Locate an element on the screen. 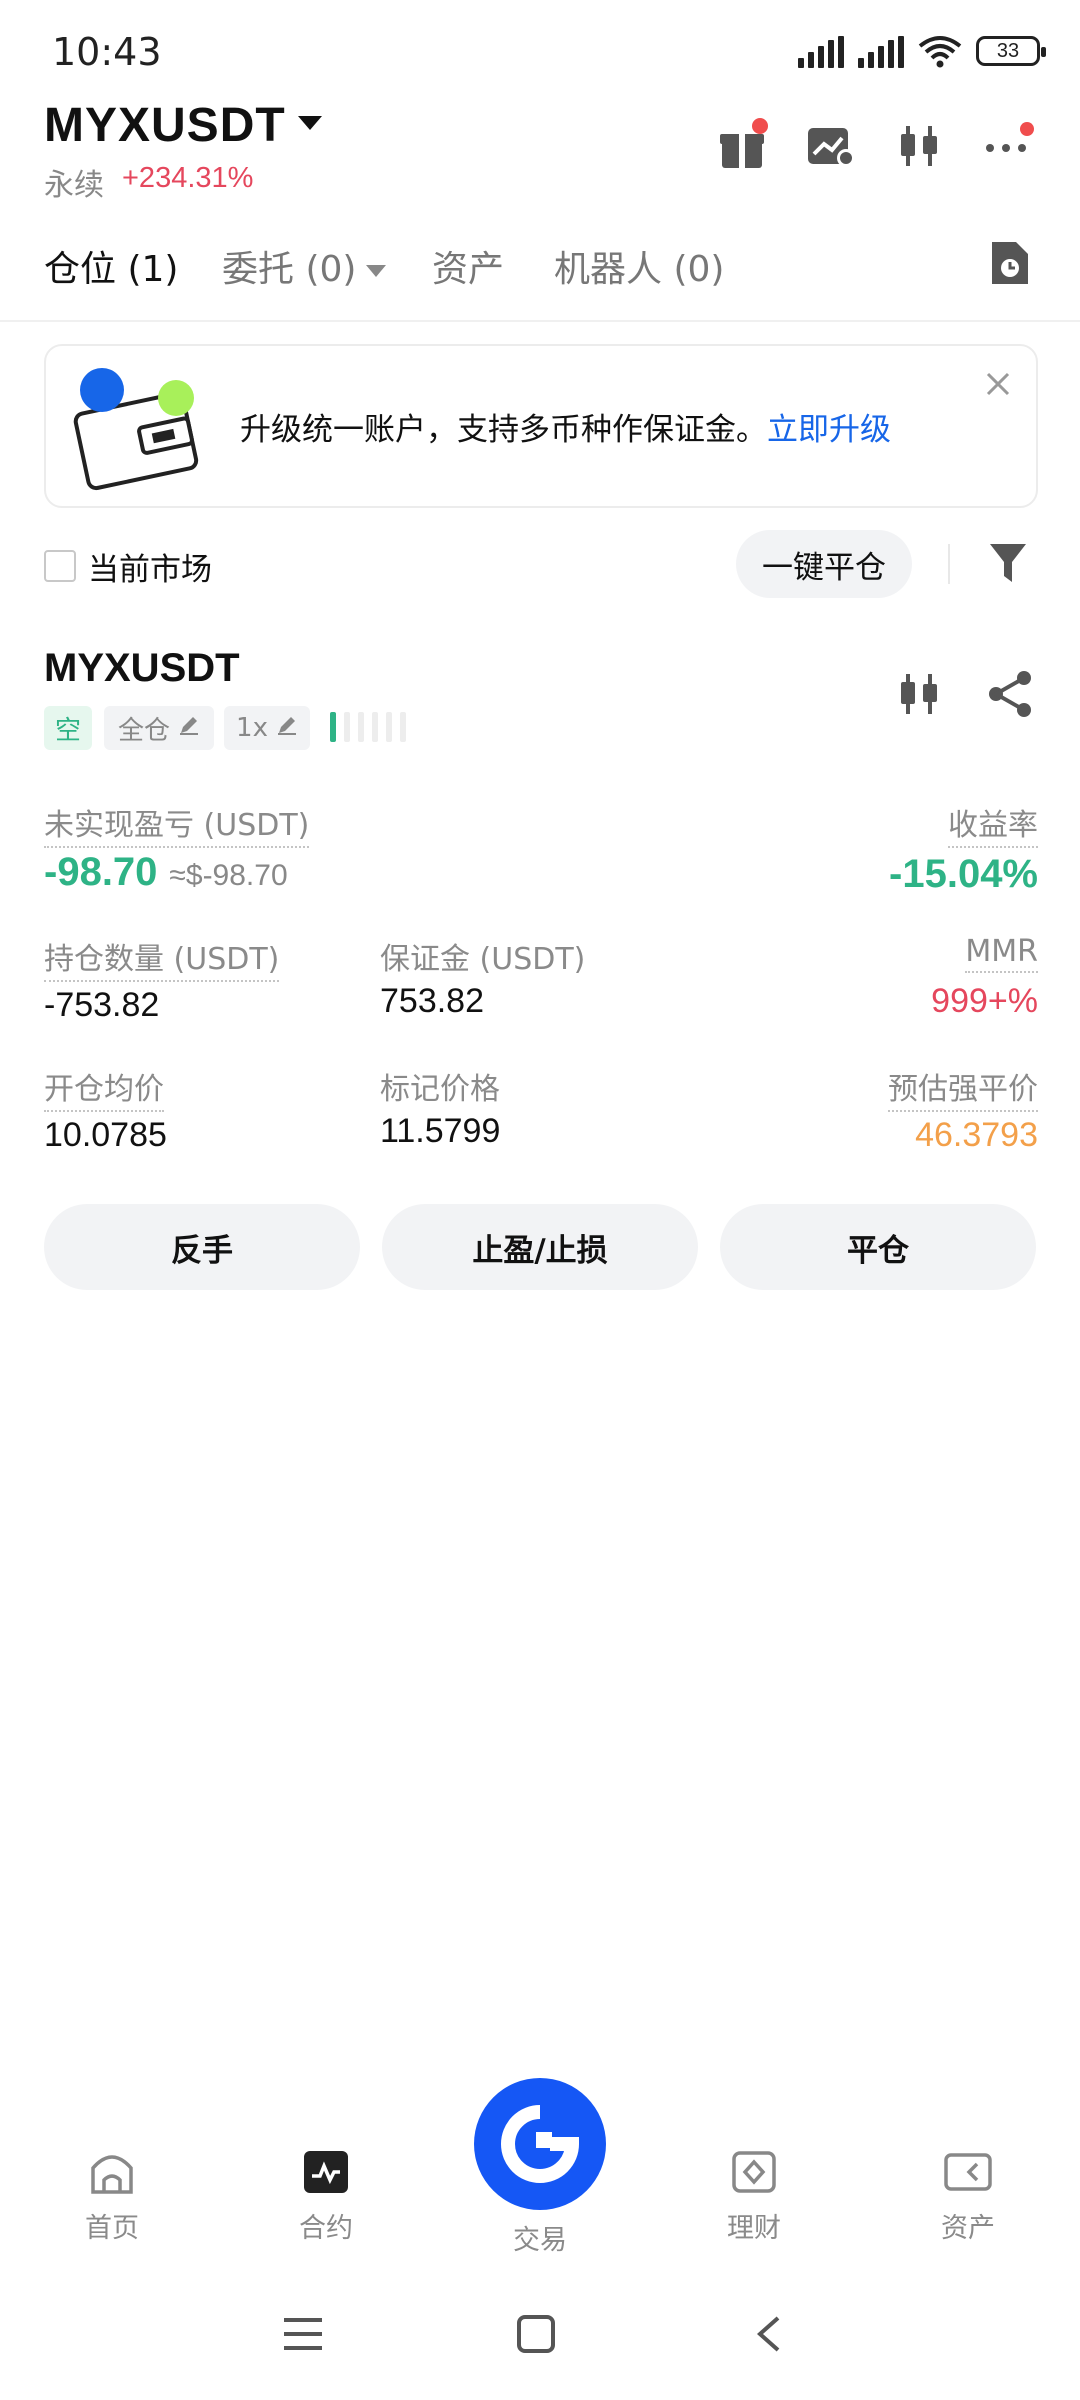 This screenshot has width=1080, height=2400. close-all-button: 一键平仓 is located at coordinates (824, 564).